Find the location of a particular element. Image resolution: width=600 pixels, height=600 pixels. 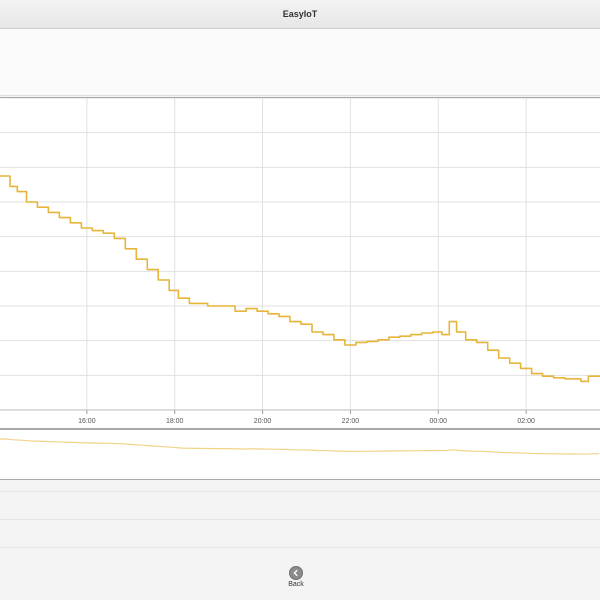

header-panel is located at coordinates (300, 62).